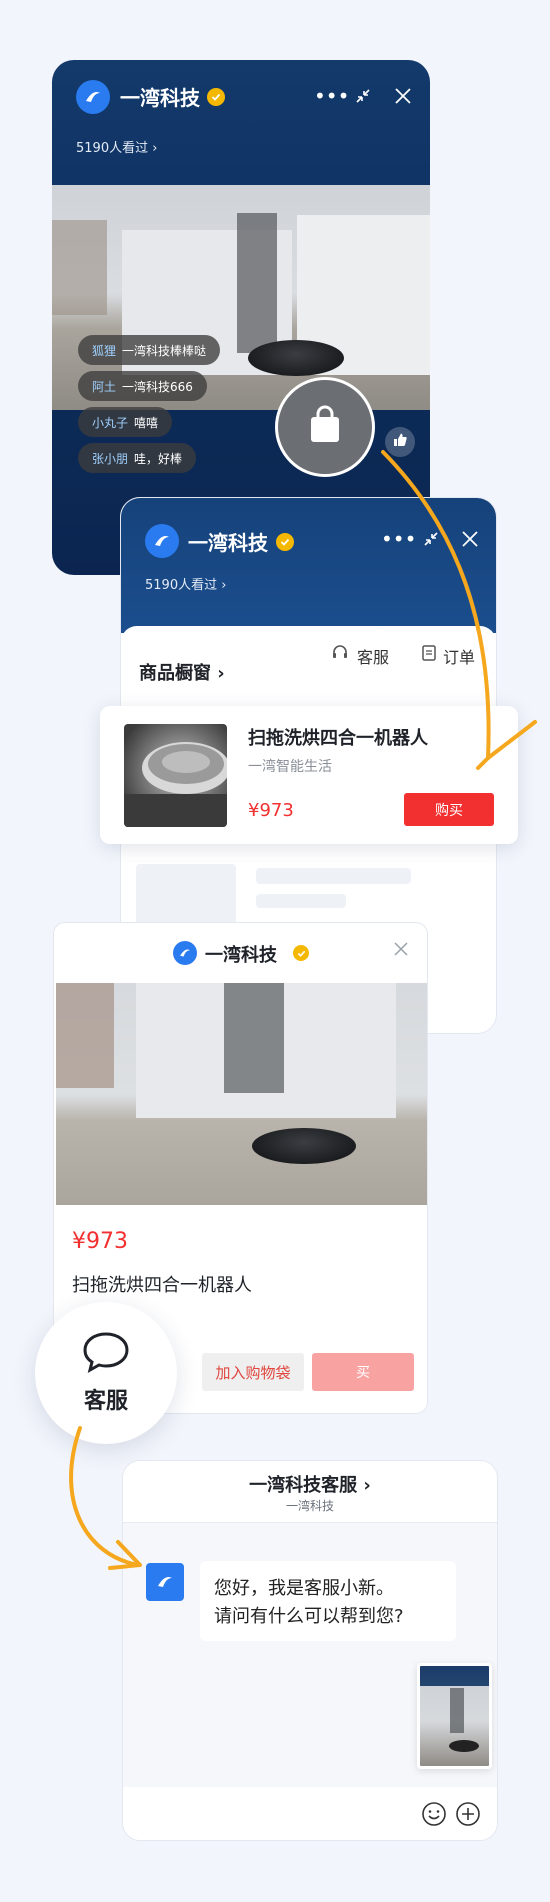 The height and width of the screenshot is (1902, 550). I want to click on message-line: 请问有什么可以帮到您?, so click(309, 1616).